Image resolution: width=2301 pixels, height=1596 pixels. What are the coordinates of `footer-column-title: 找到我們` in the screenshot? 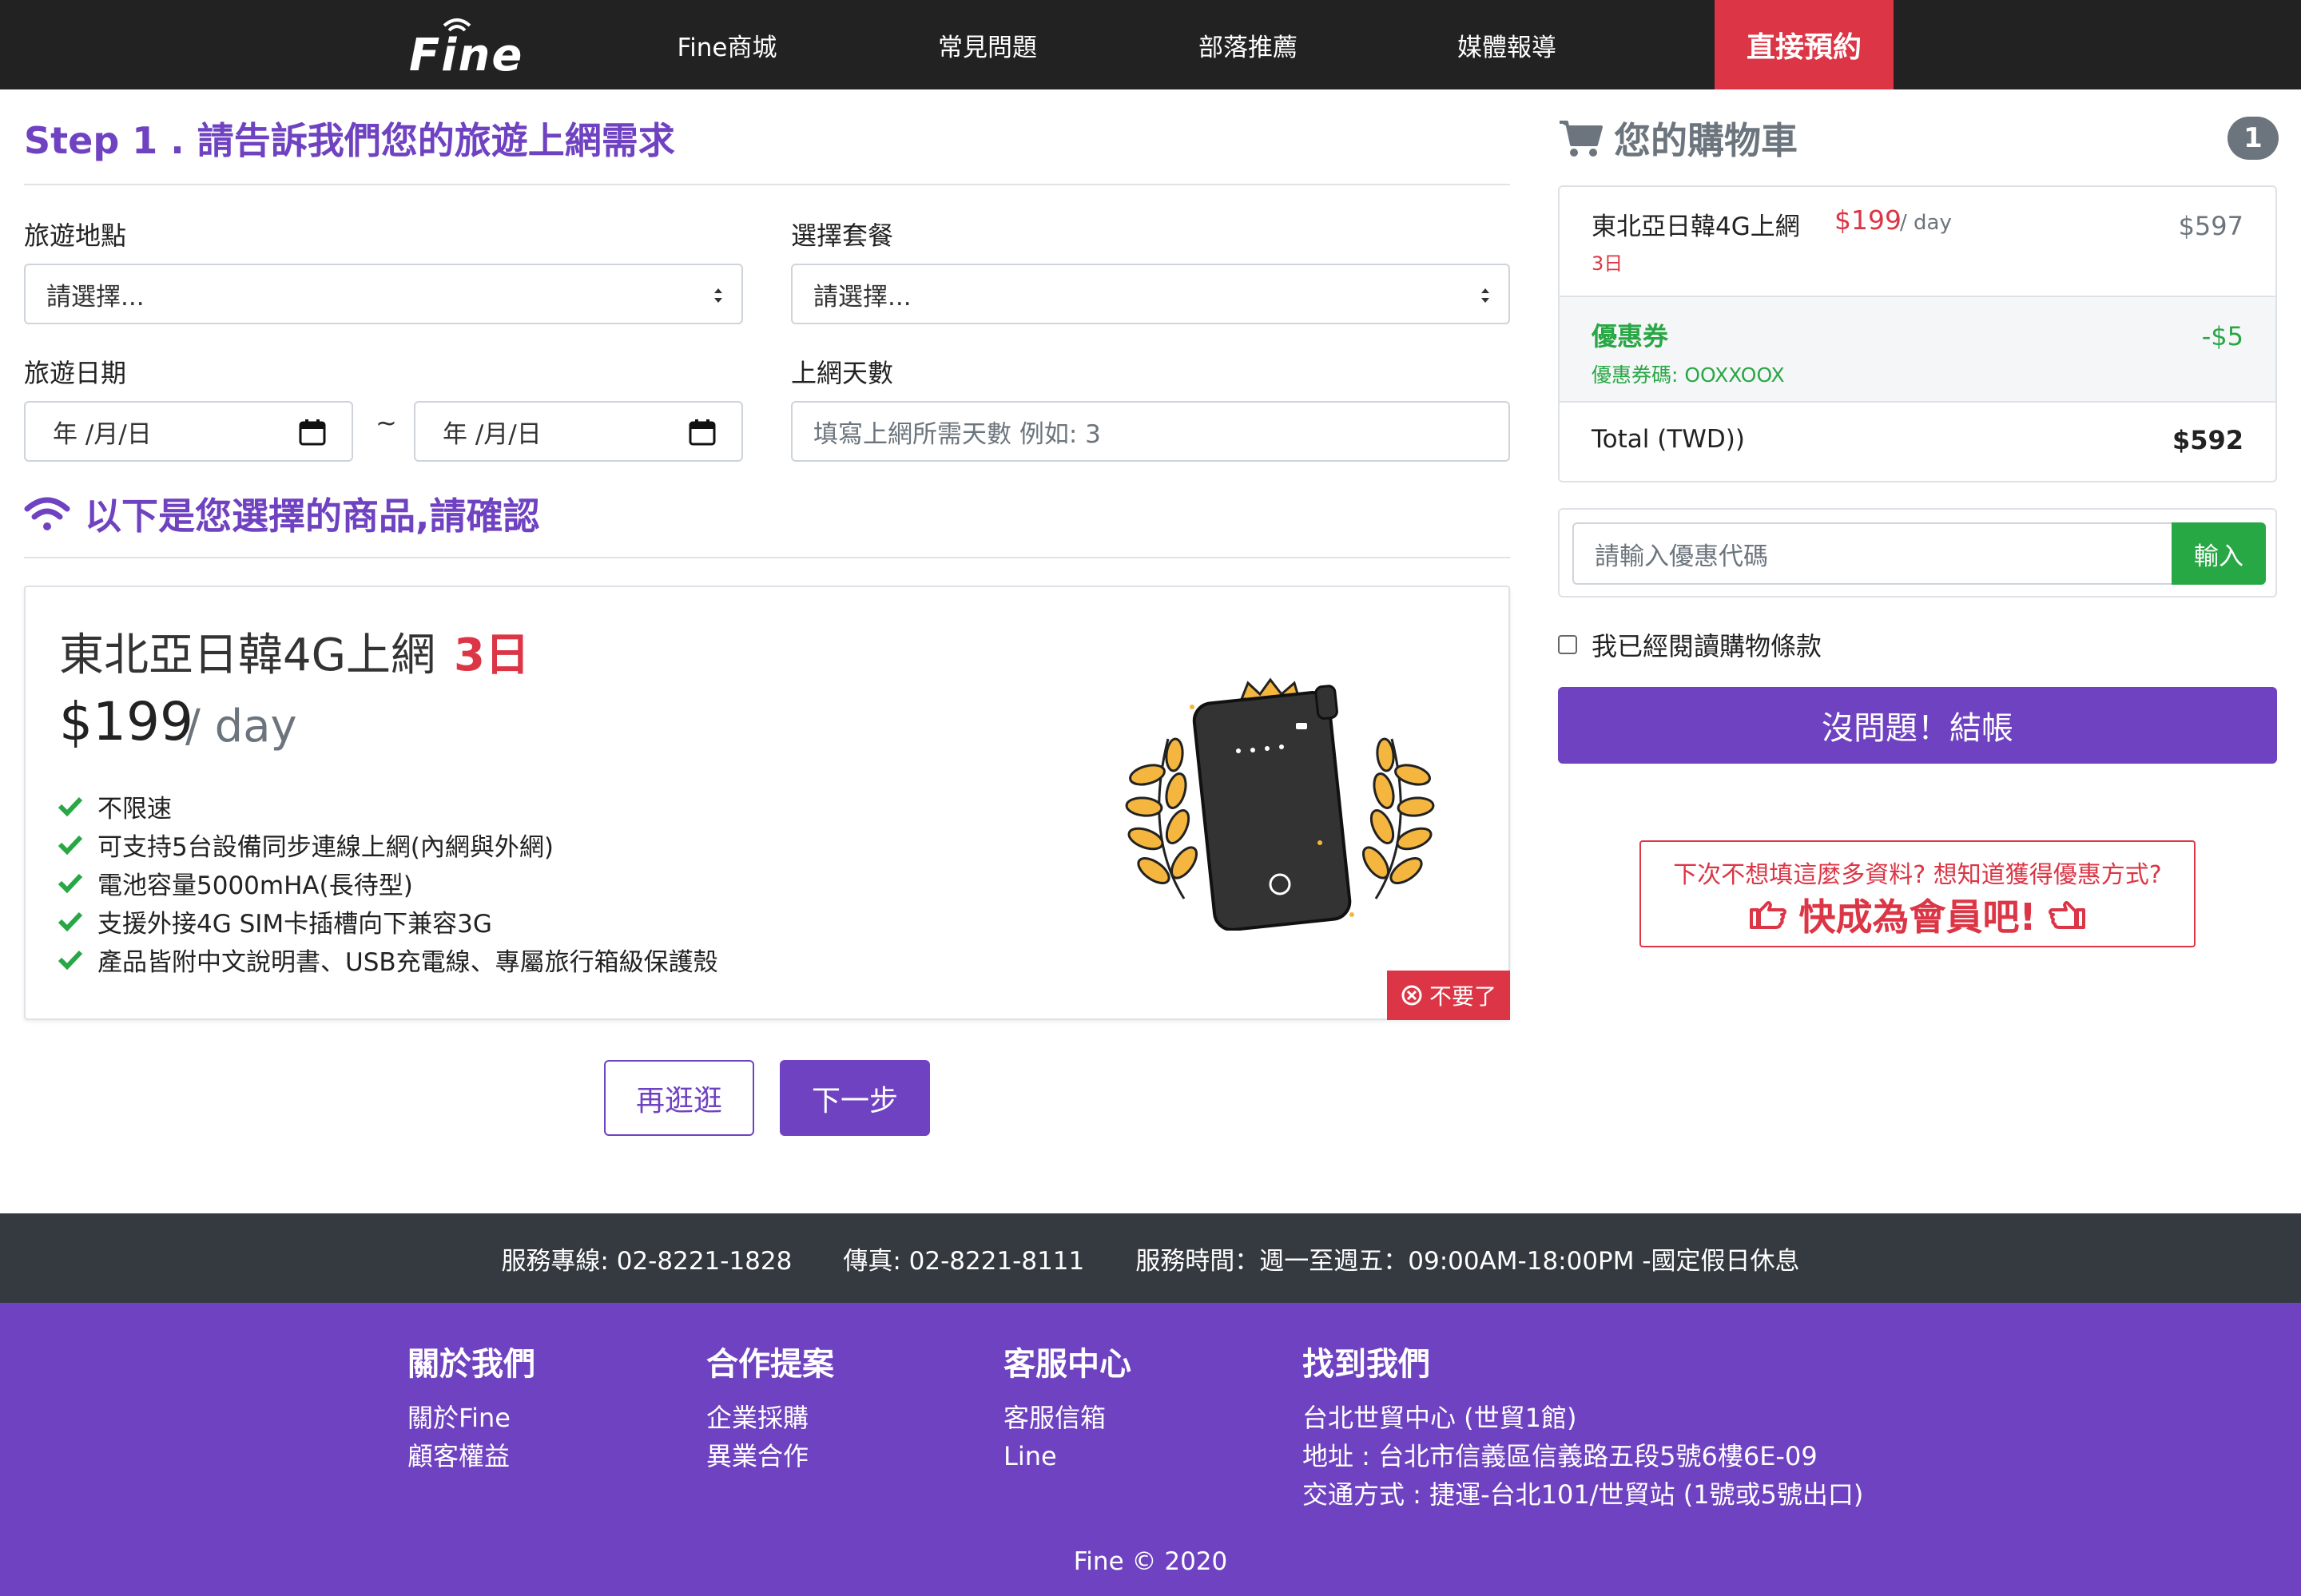 It's located at (1366, 1364).